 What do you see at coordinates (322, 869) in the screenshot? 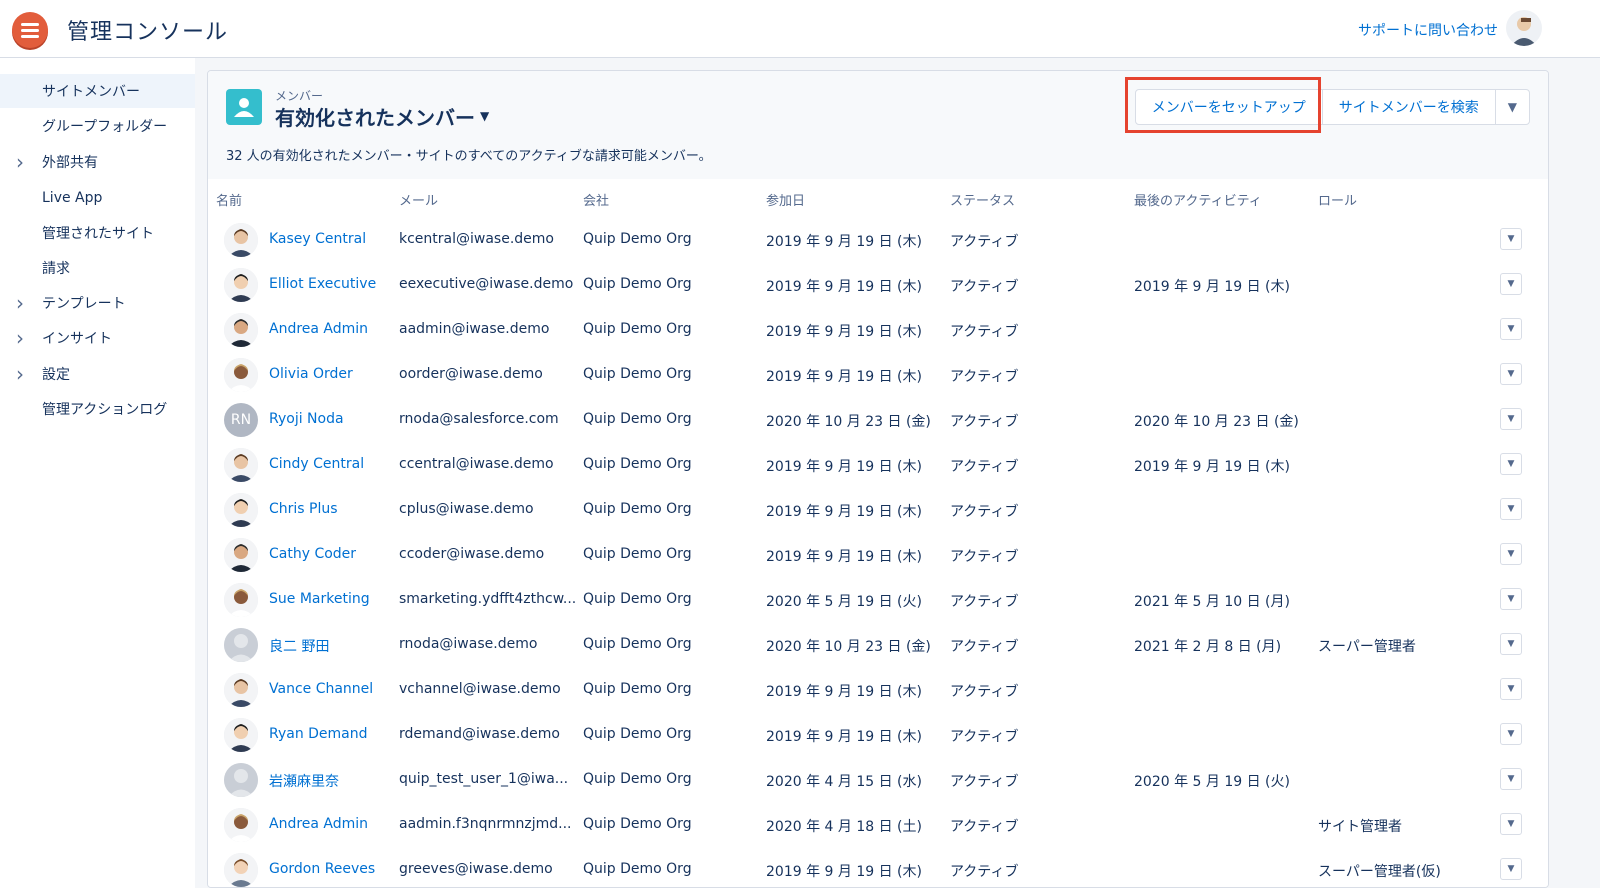
I see `member-name-link: Gordon Reeves` at bounding box center [322, 869].